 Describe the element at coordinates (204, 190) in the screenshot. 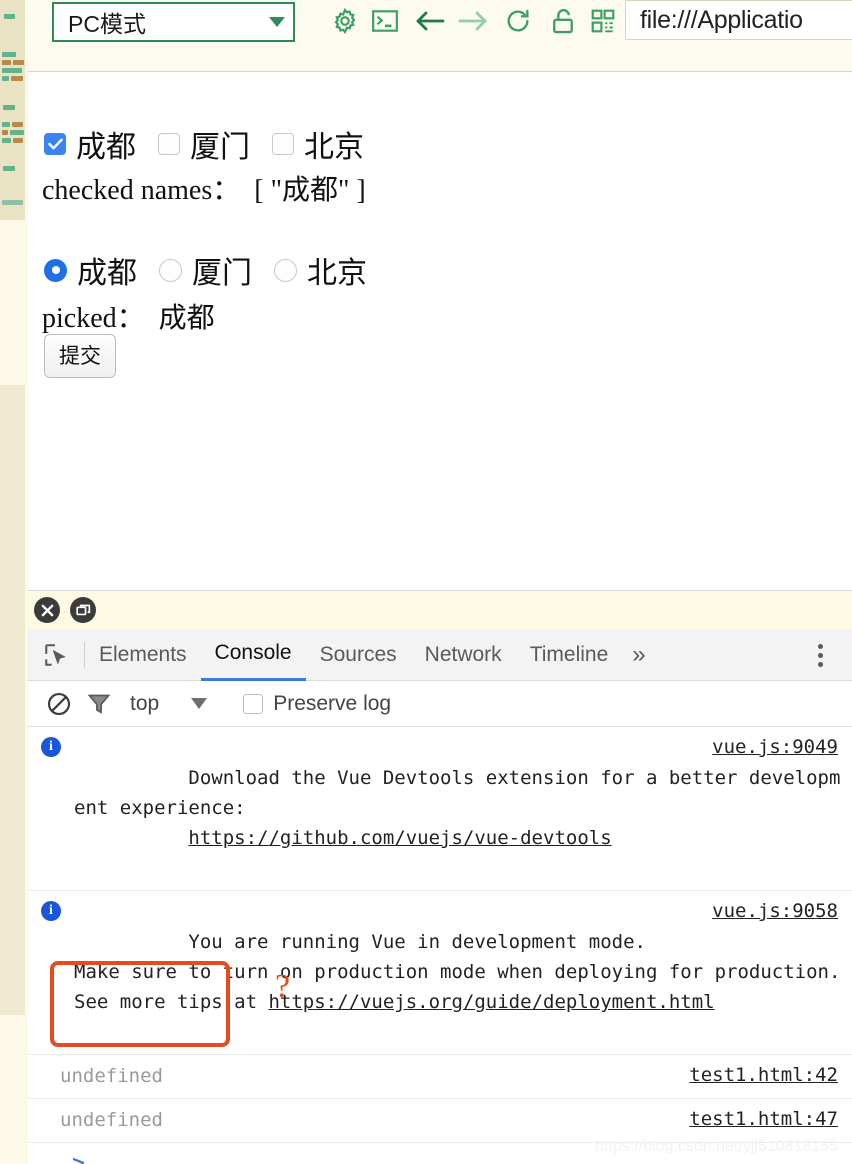

I see `checked-names-output: checked names： [ "成都" ]` at that location.